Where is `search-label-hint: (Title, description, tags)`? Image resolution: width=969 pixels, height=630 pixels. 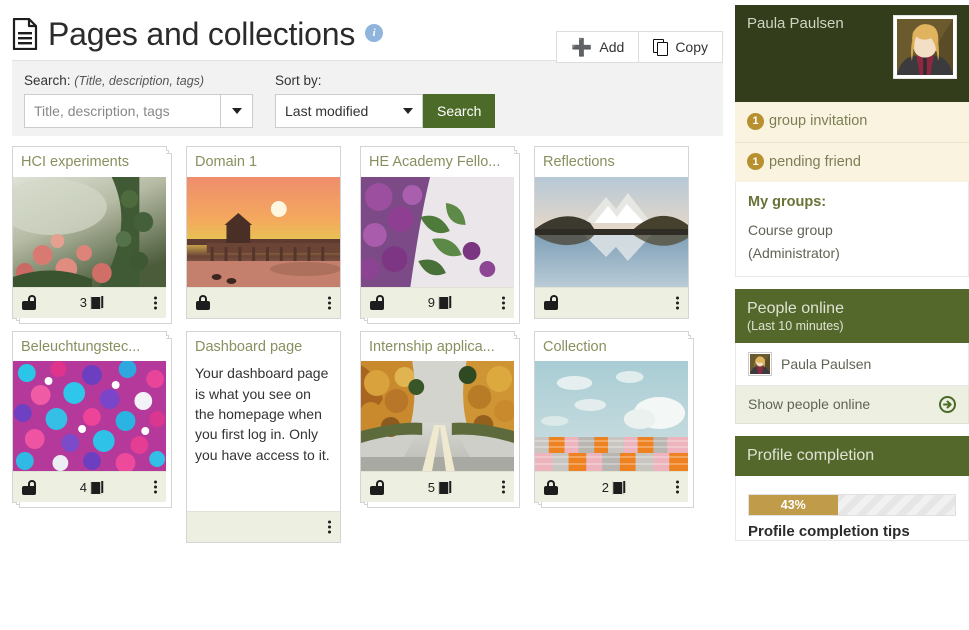
search-label-hint: (Title, description, tags) is located at coordinates (139, 81).